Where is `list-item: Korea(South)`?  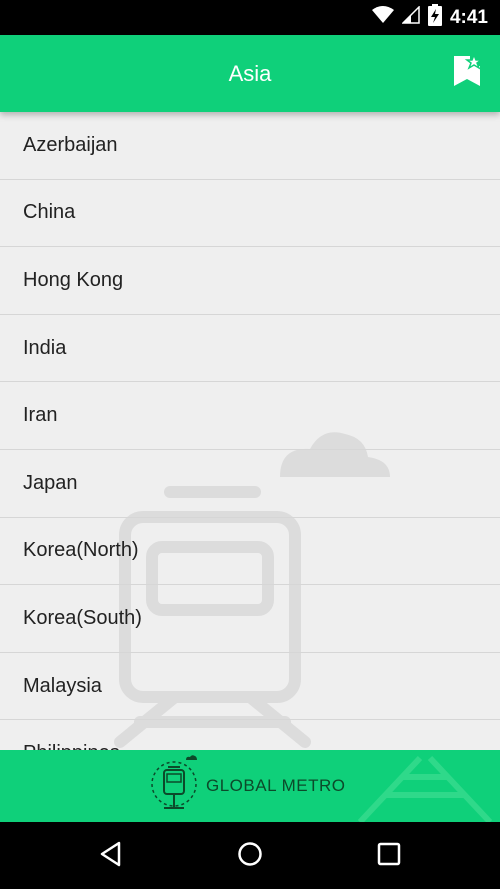
list-item: Korea(South) is located at coordinates (250, 619).